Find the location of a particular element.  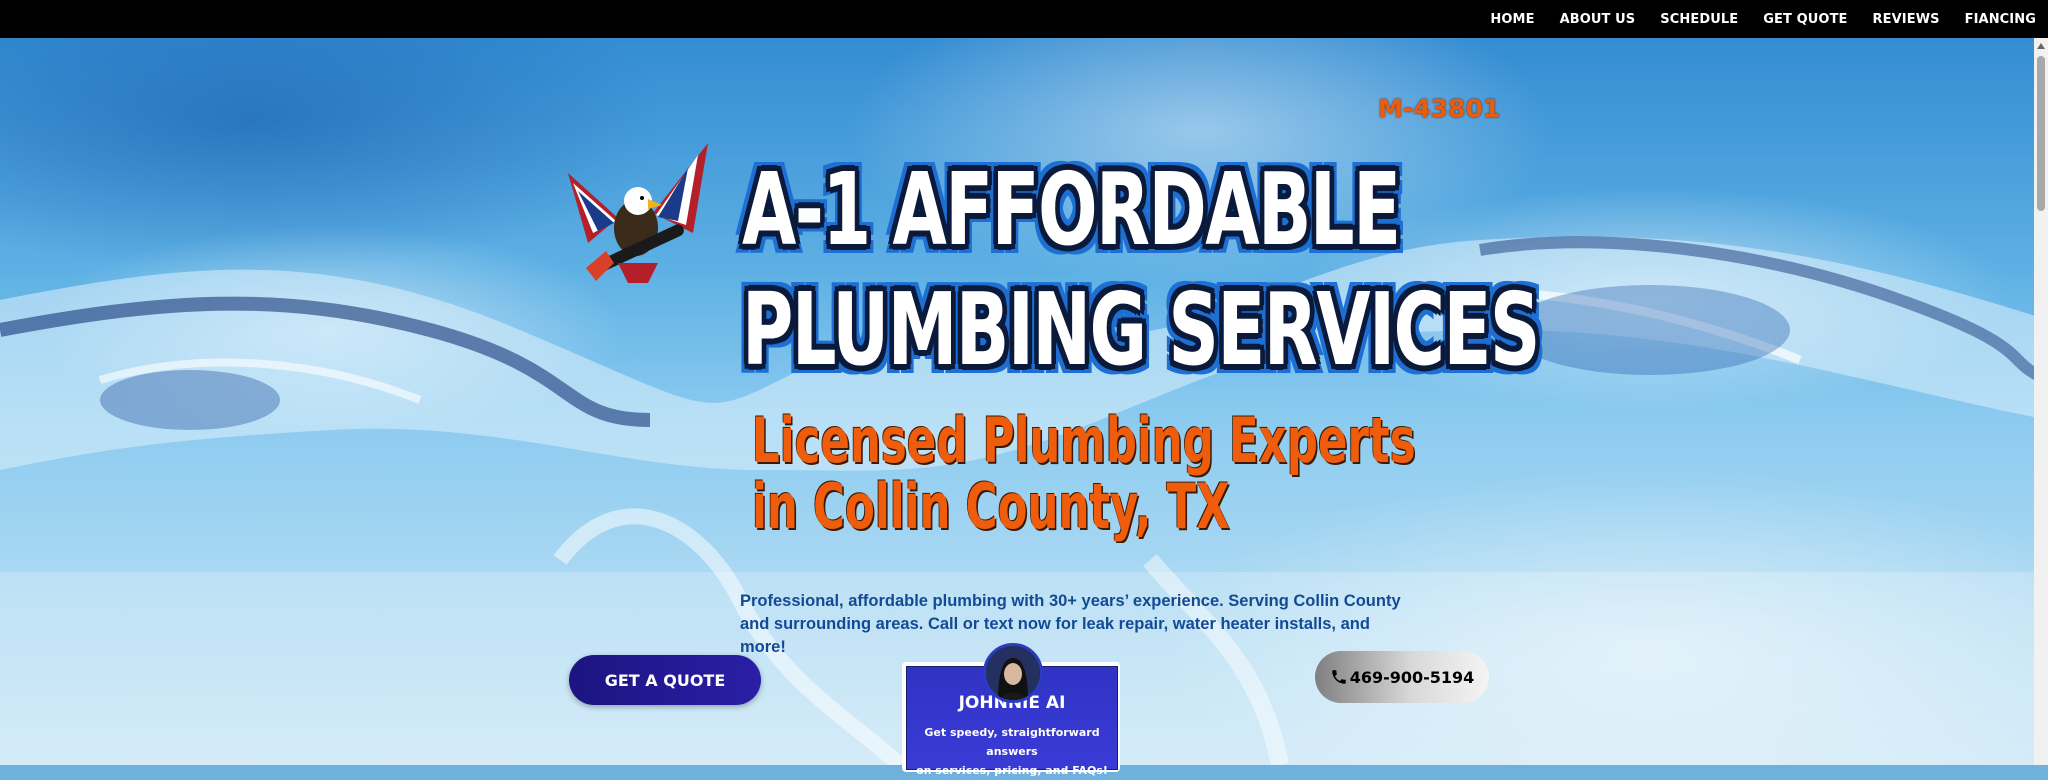

subtitle-line-2: in Collin County, TX is located at coordinates (991, 506).